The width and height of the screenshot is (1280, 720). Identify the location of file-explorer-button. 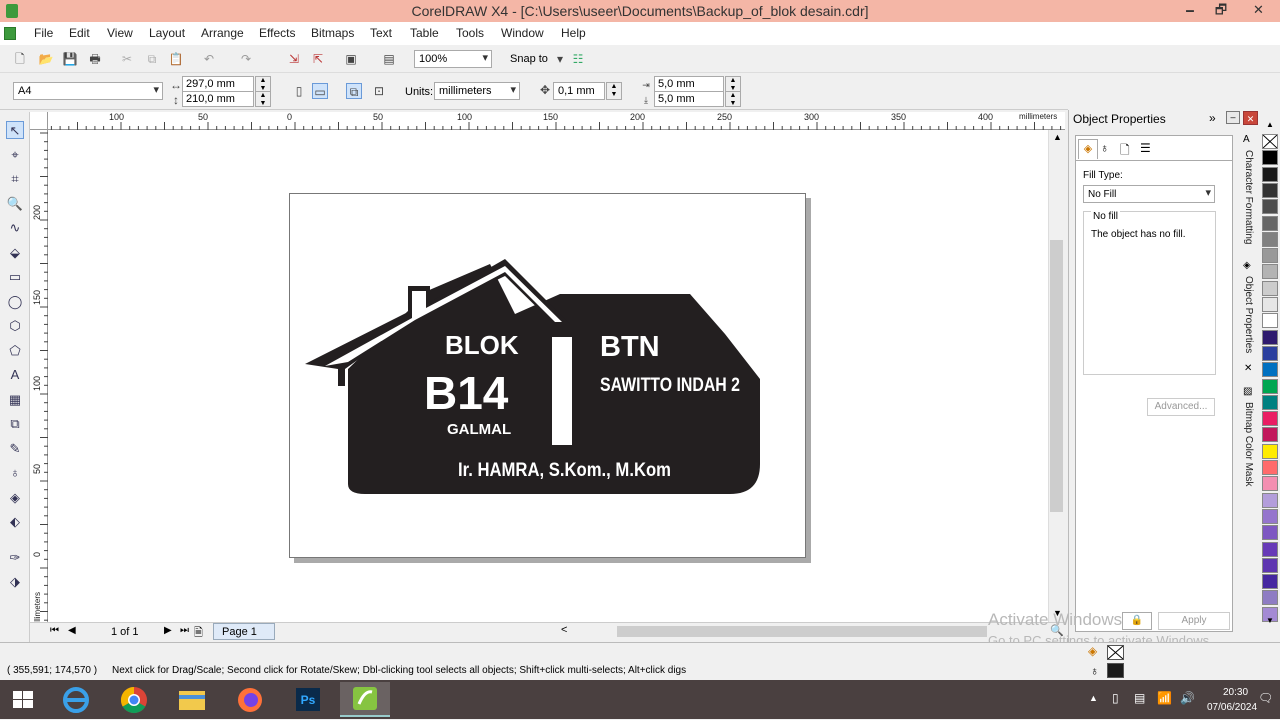
(192, 699).